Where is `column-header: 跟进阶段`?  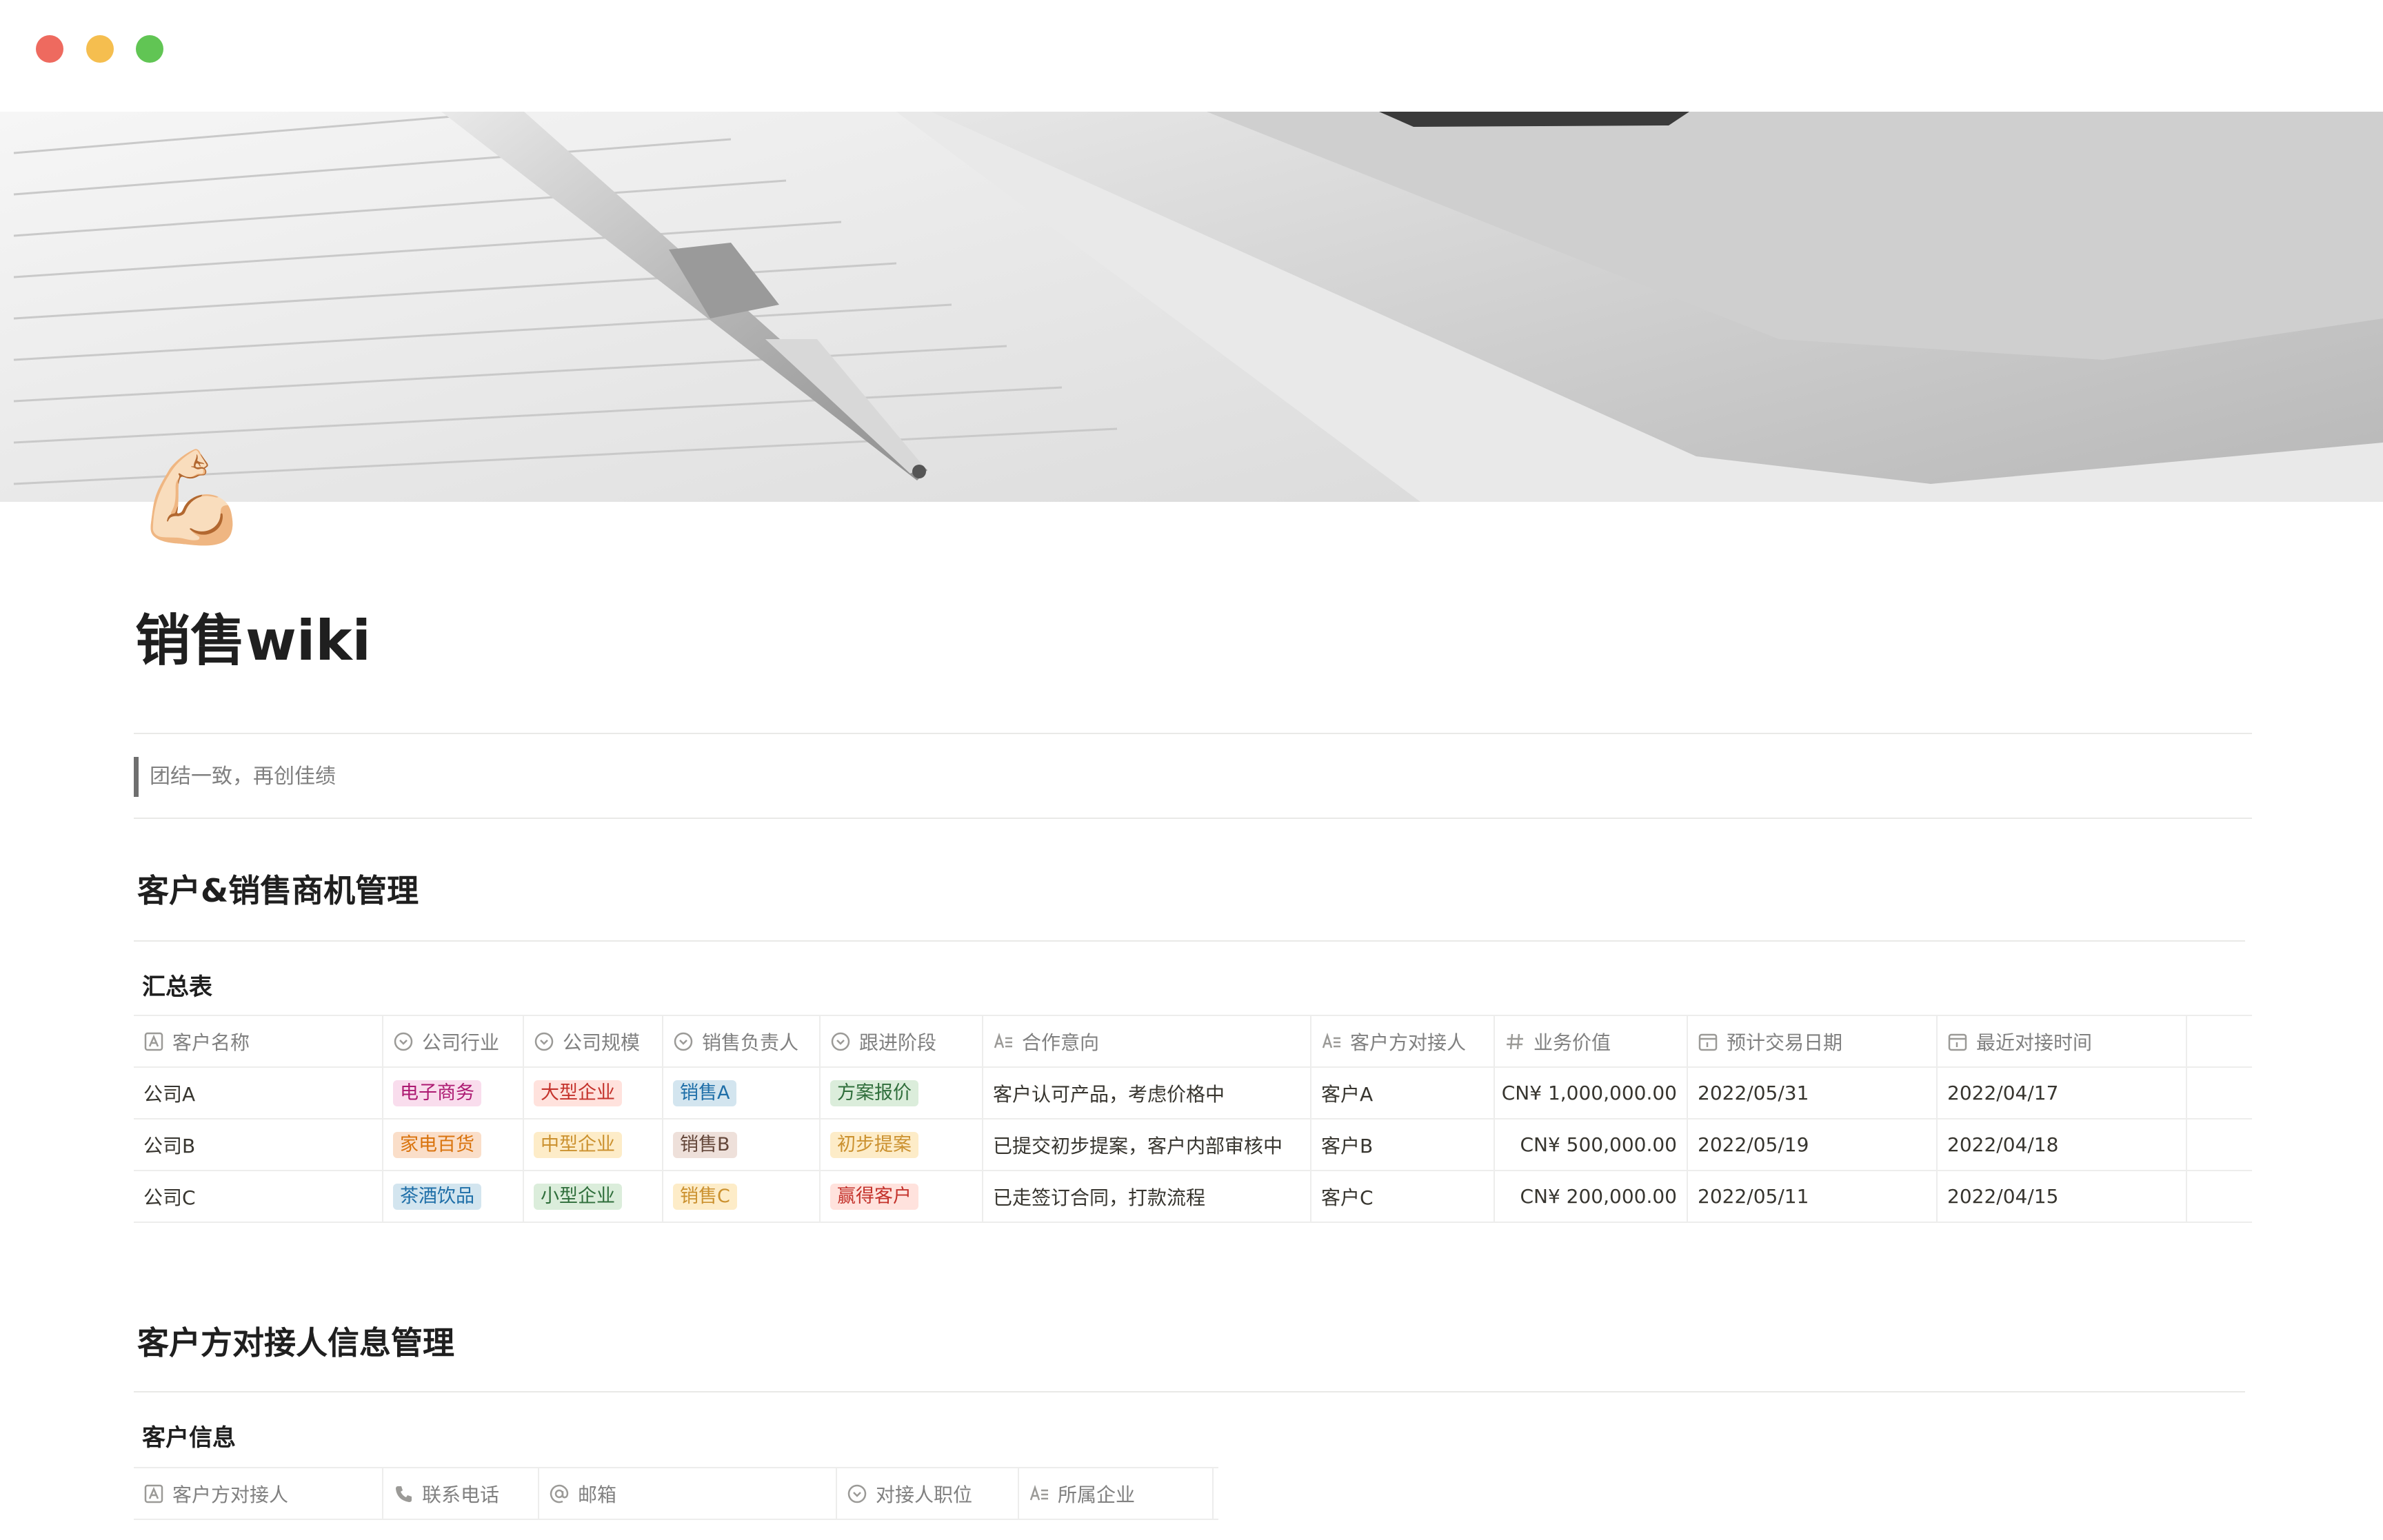 column-header: 跟进阶段 is located at coordinates (902, 1041).